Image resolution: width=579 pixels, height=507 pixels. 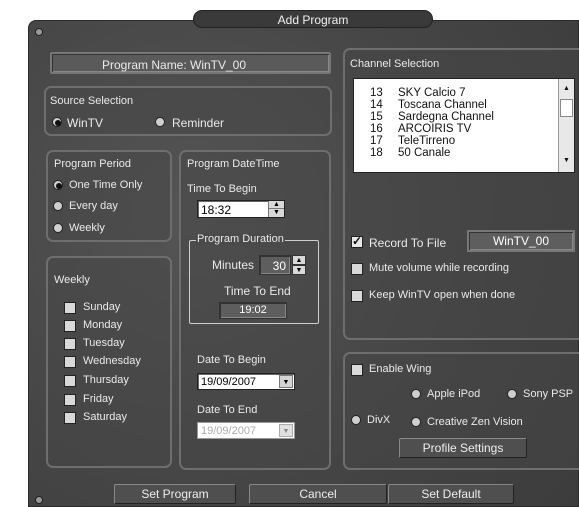 I want to click on divx-radio, so click(x=356, y=420).